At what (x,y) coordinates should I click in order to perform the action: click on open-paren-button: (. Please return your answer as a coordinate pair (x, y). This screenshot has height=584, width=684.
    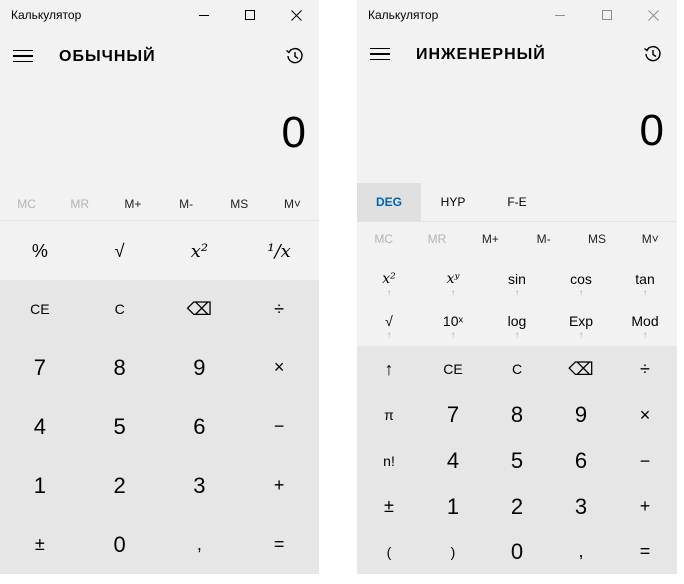
    Looking at the image, I should click on (389, 551).